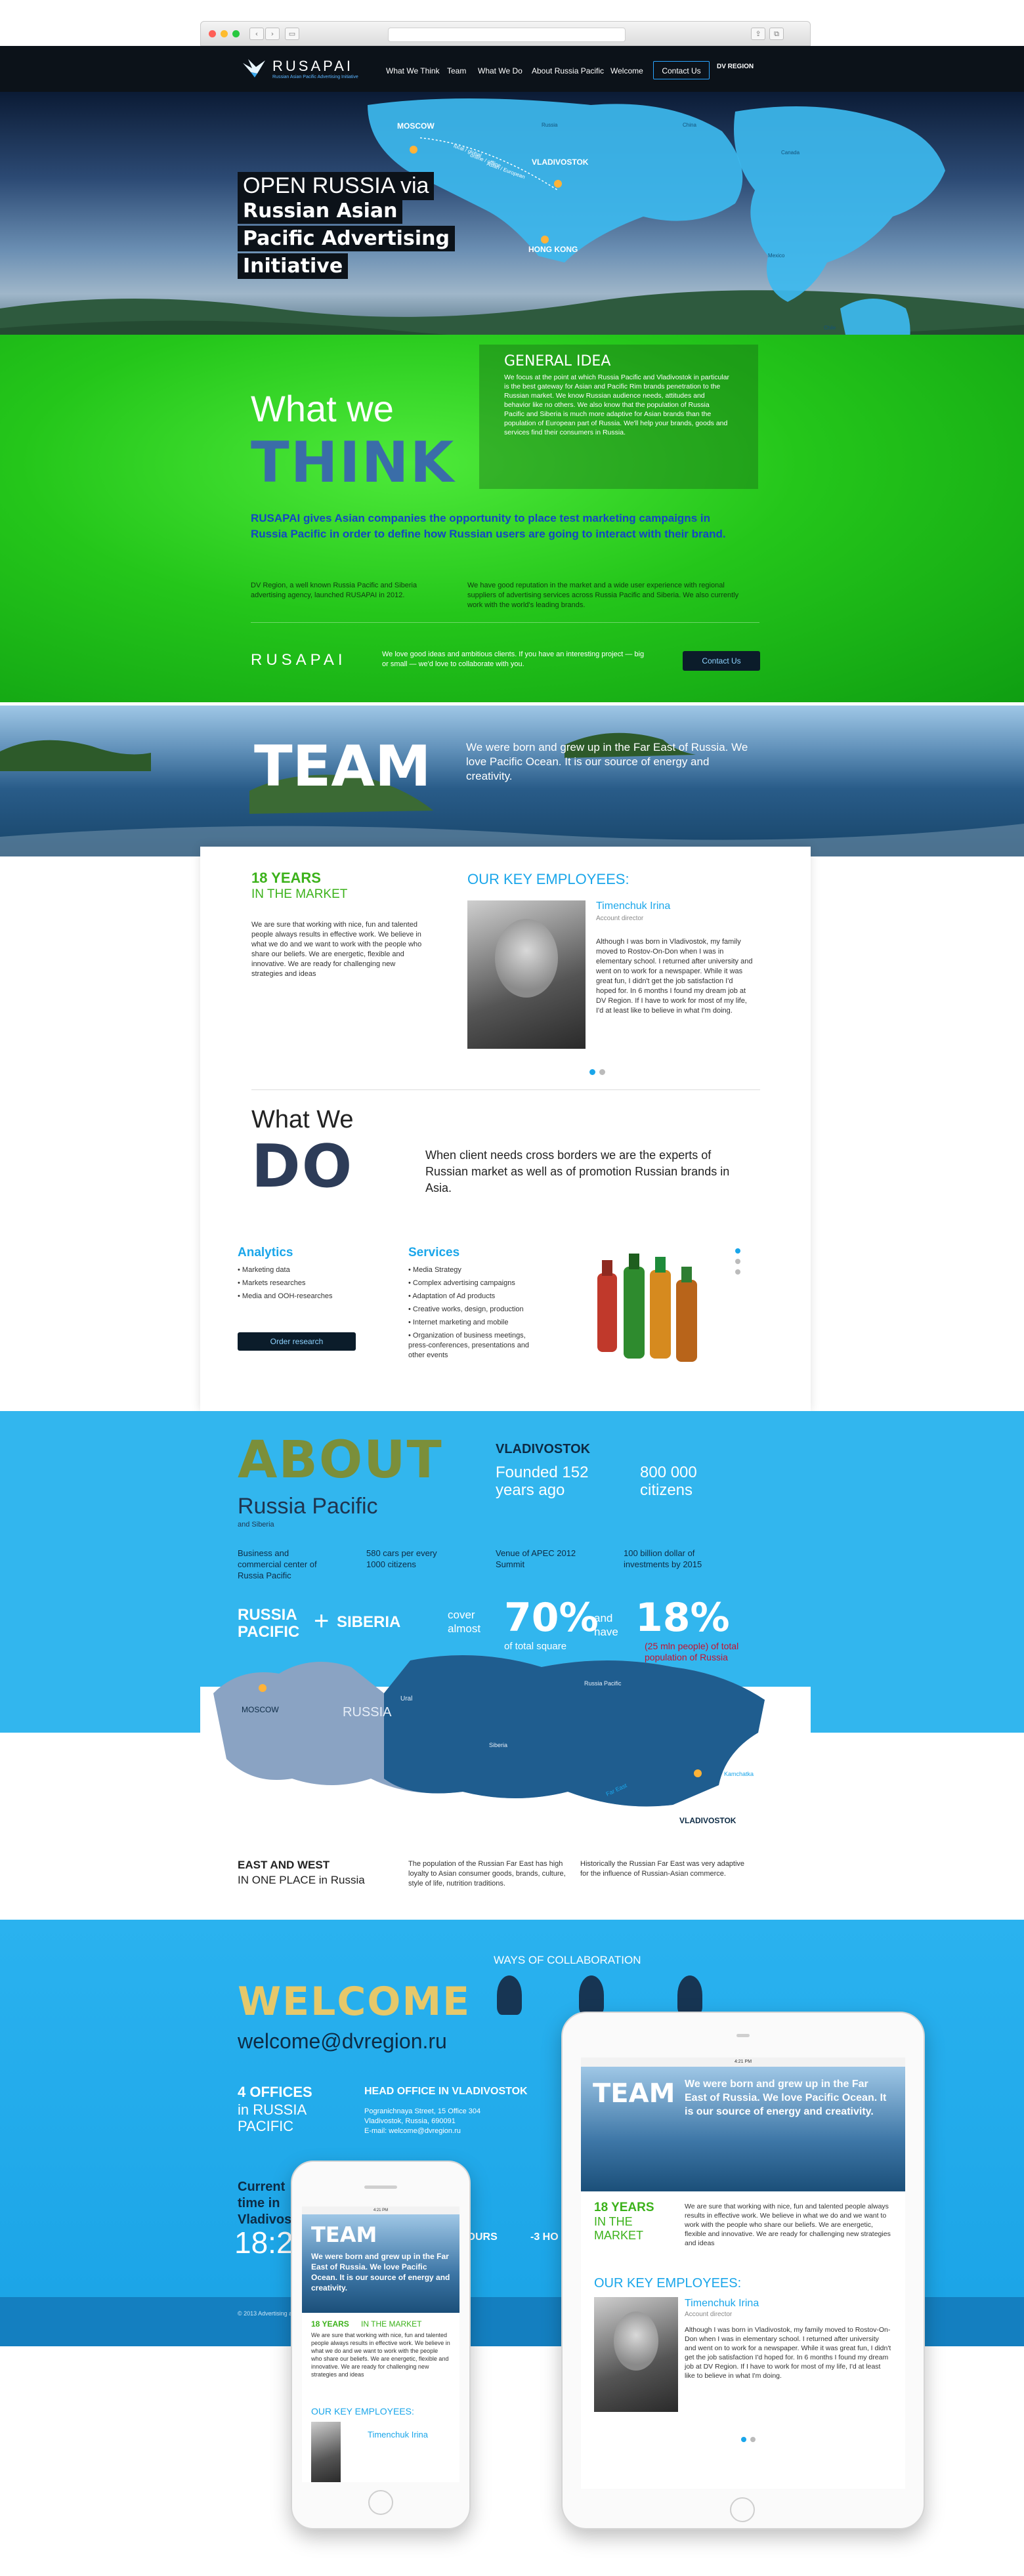  I want to click on services-item-label: Internet marketing and mobile, so click(460, 1322).